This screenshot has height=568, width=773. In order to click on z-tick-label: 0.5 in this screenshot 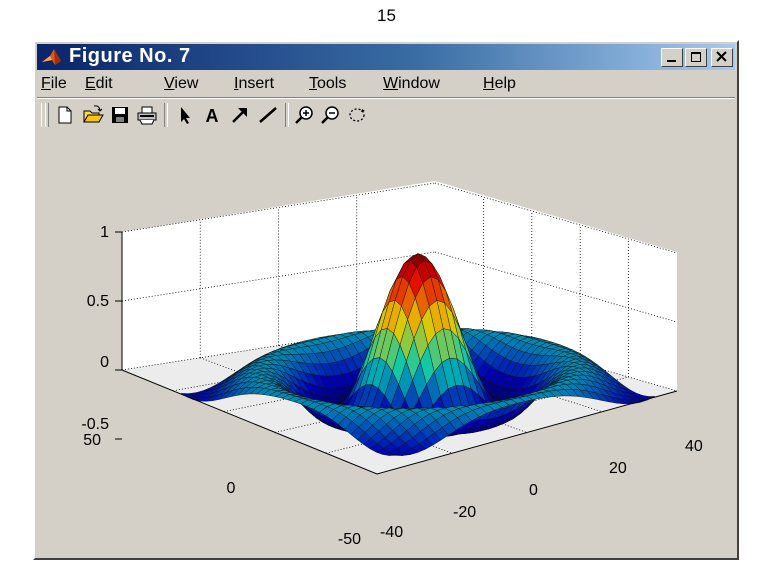, I will do `click(98, 301)`.